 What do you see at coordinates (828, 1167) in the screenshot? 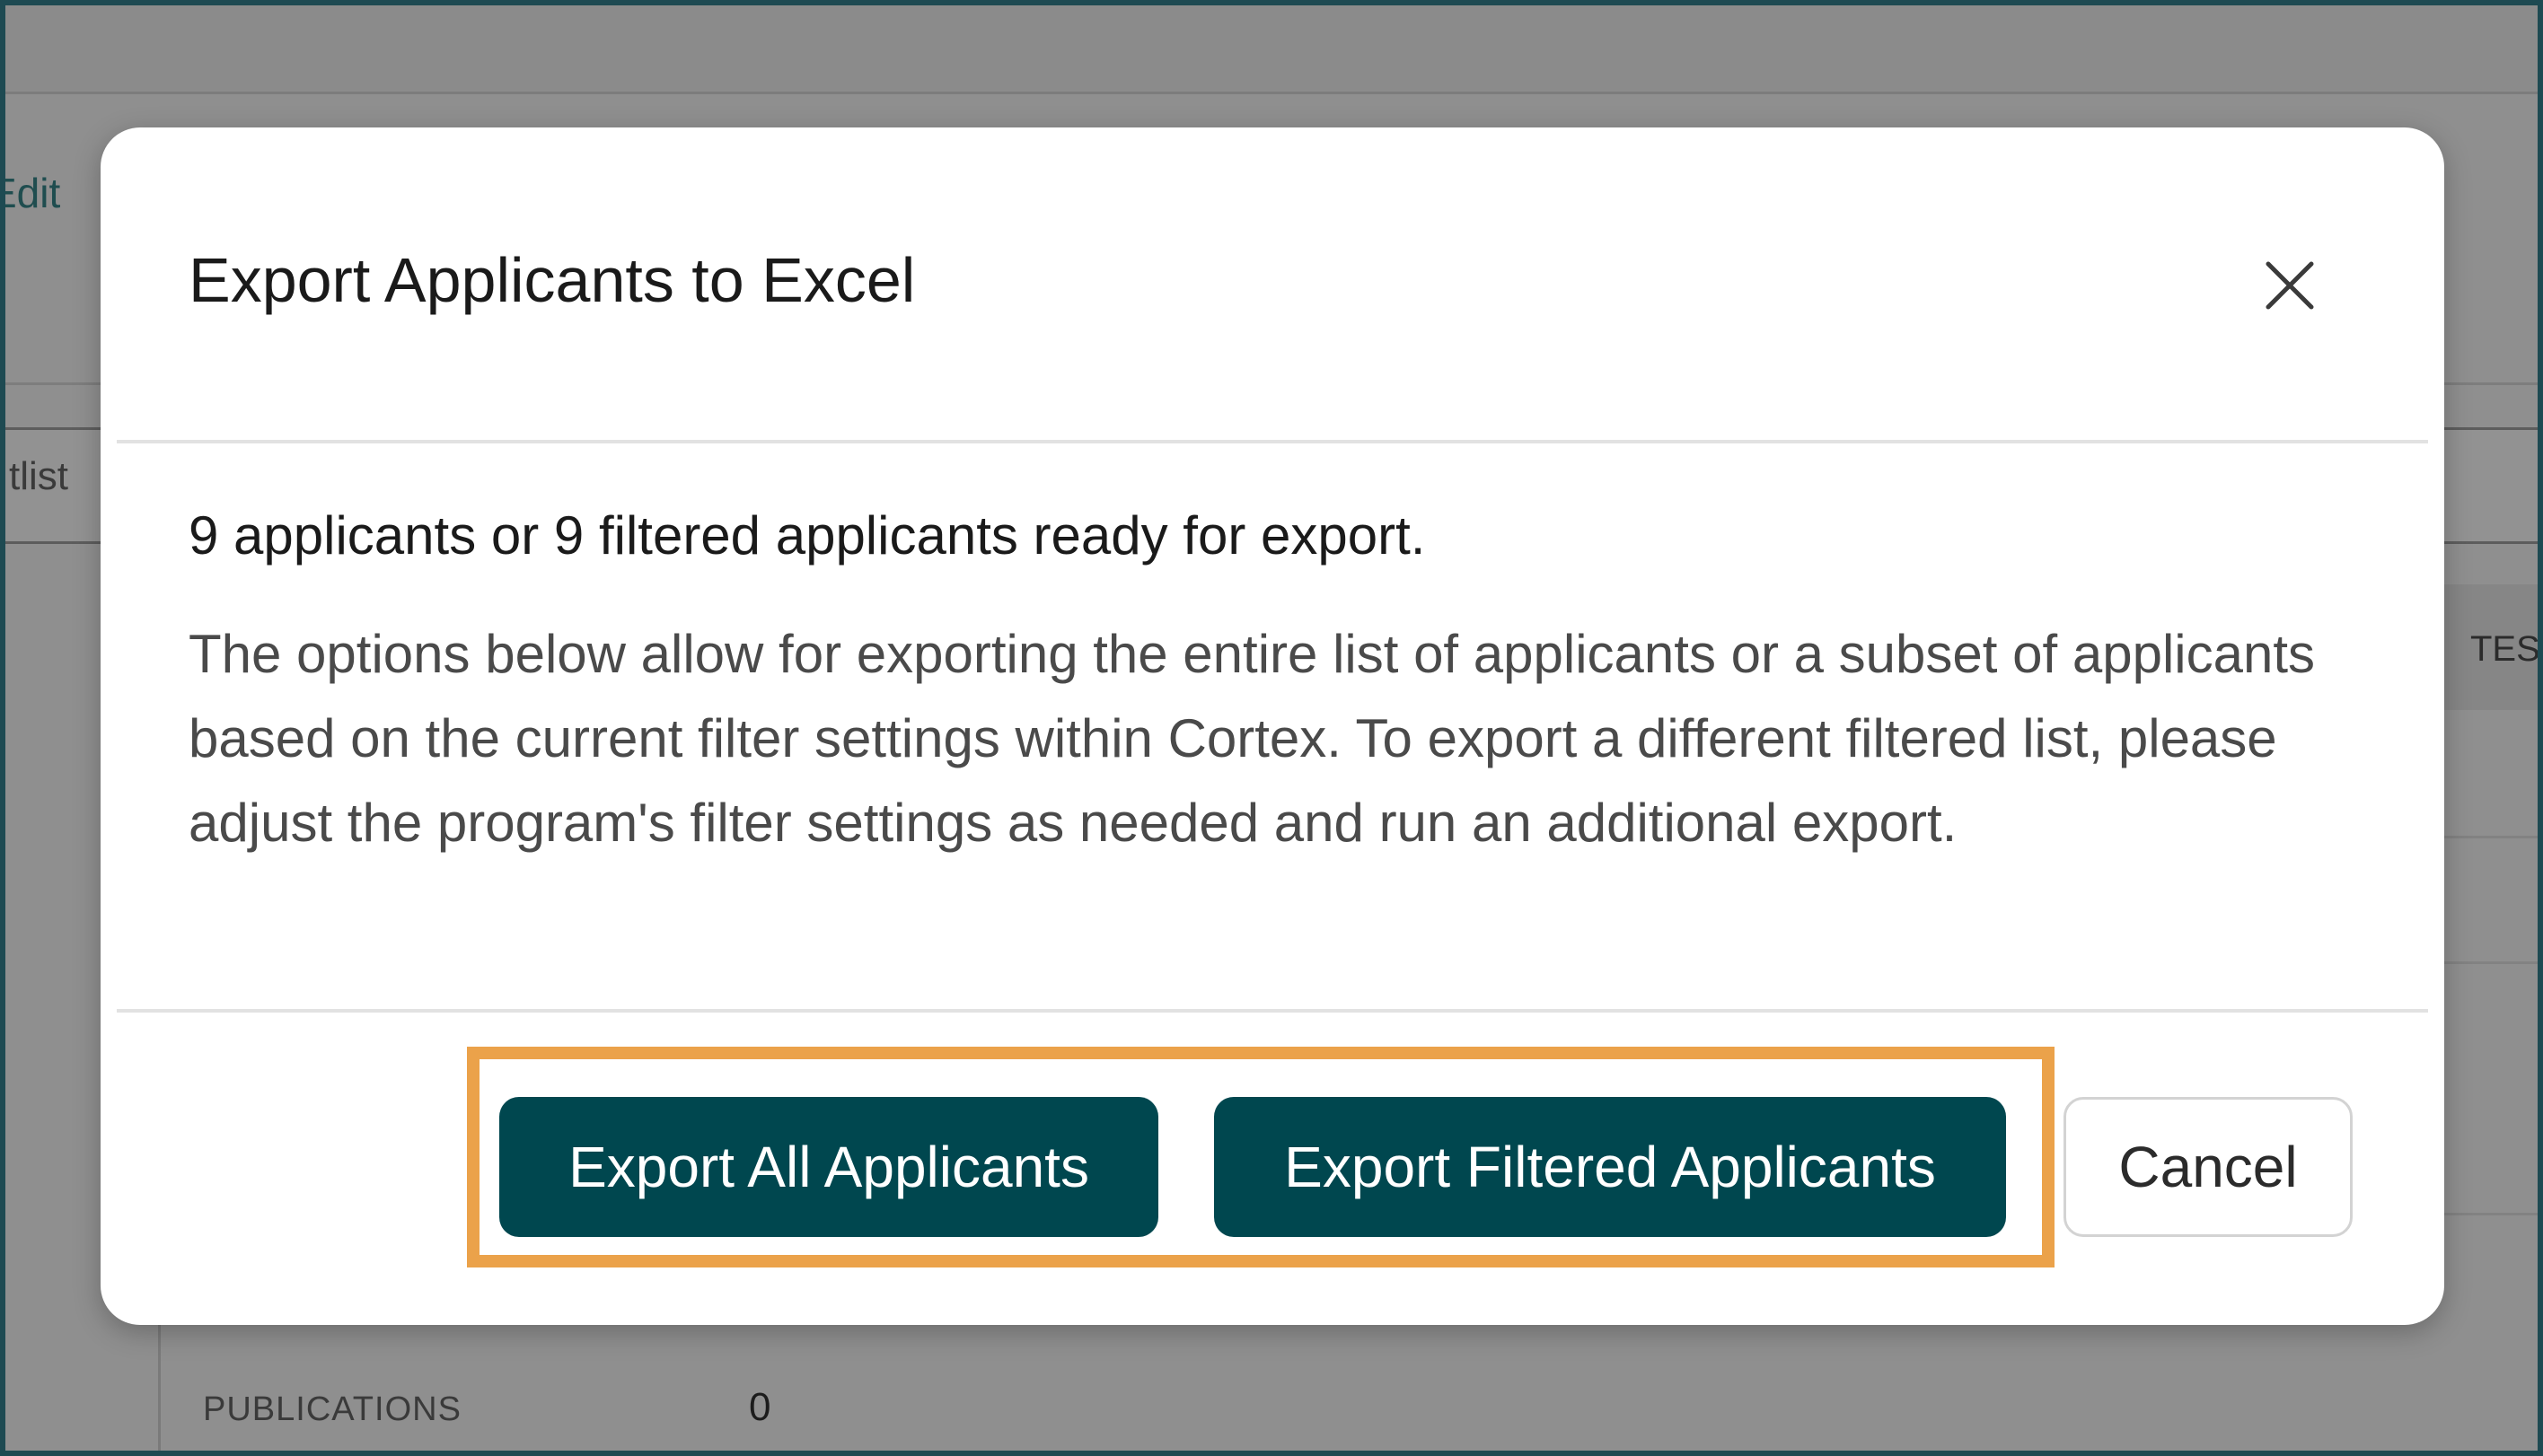
I see `export-all-button: Export All Applicants` at bounding box center [828, 1167].